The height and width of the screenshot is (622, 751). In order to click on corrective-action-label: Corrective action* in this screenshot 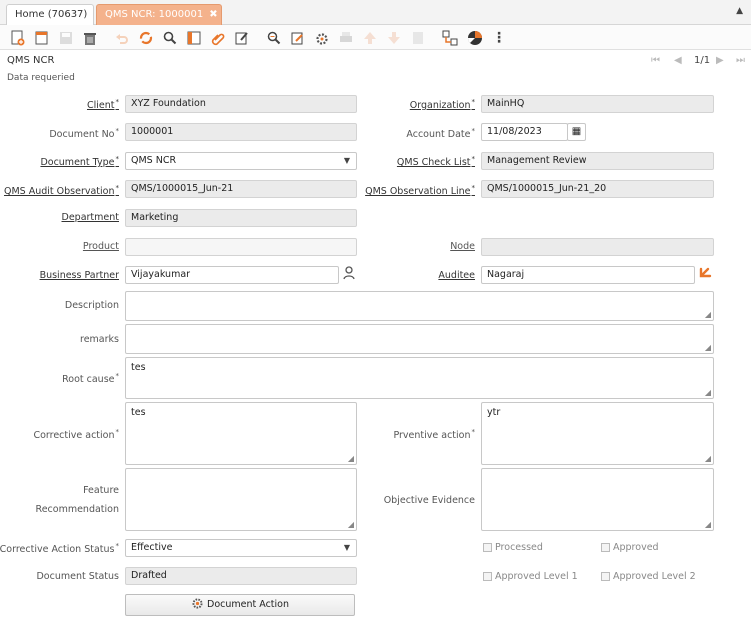, I will do `click(76, 435)`.